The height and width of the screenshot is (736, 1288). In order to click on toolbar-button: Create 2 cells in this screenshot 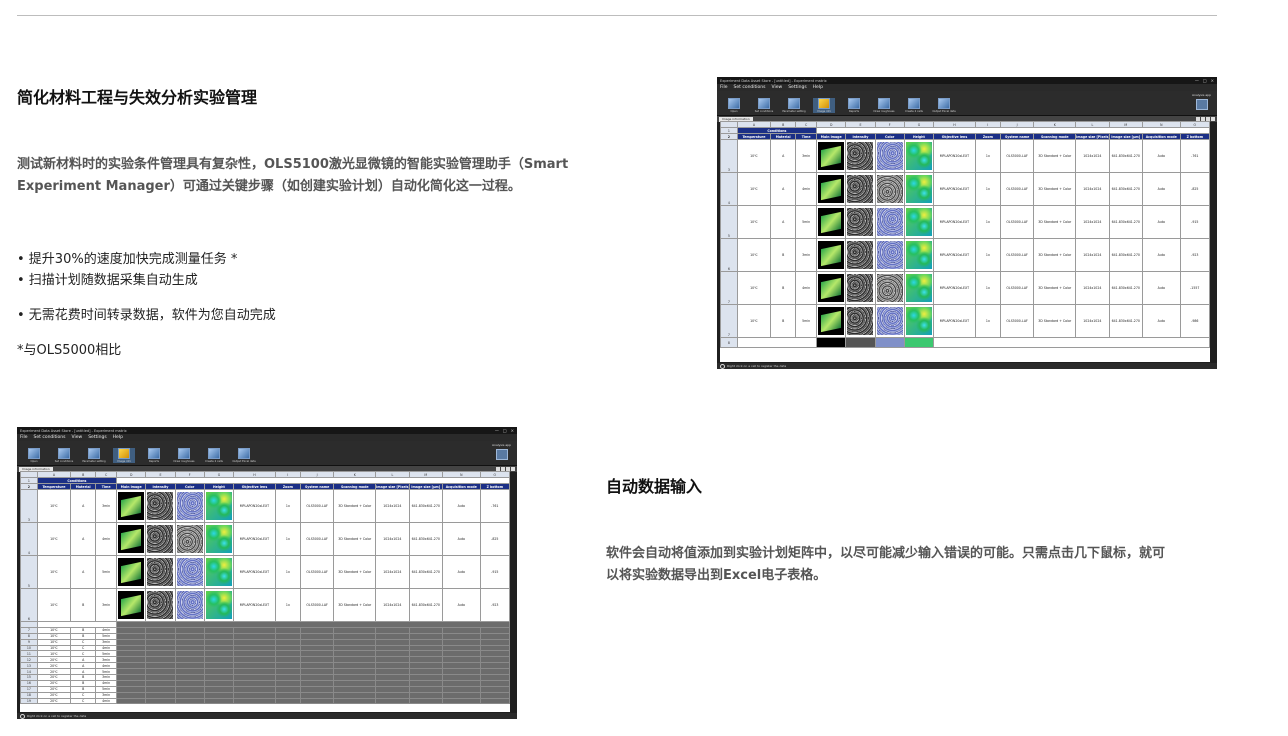, I will do `click(914, 105)`.